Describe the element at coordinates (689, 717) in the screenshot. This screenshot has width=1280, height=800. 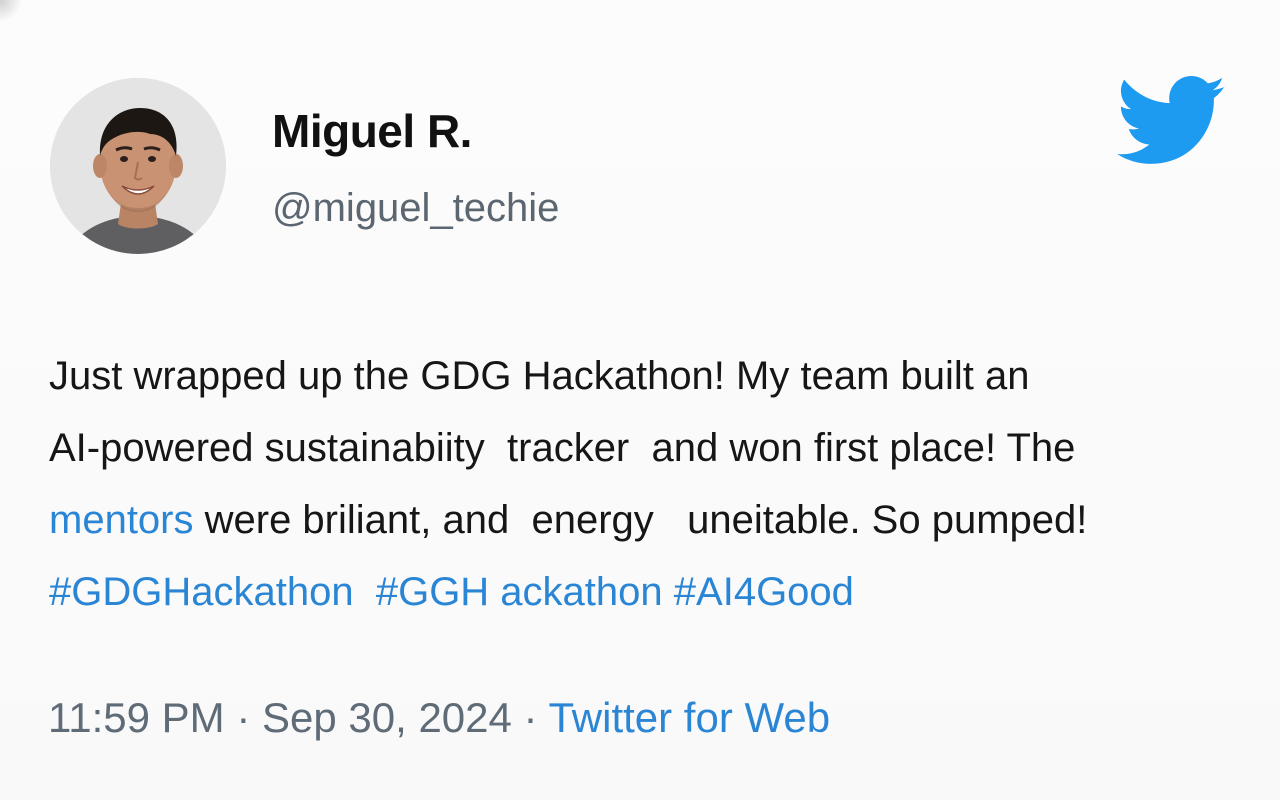
I see `tweet-source-link: Twitter for Web` at that location.